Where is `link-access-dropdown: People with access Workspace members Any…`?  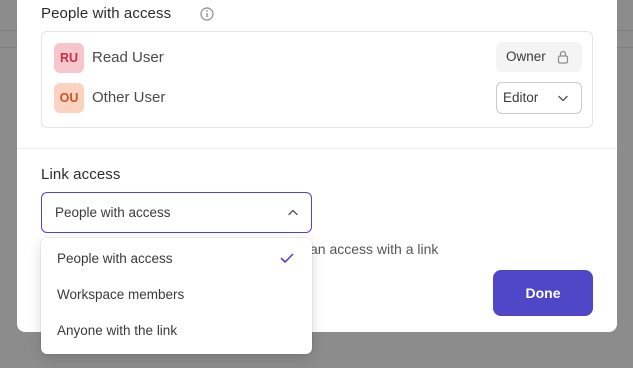 link-access-dropdown: People with access Workspace members Any… is located at coordinates (176, 296).